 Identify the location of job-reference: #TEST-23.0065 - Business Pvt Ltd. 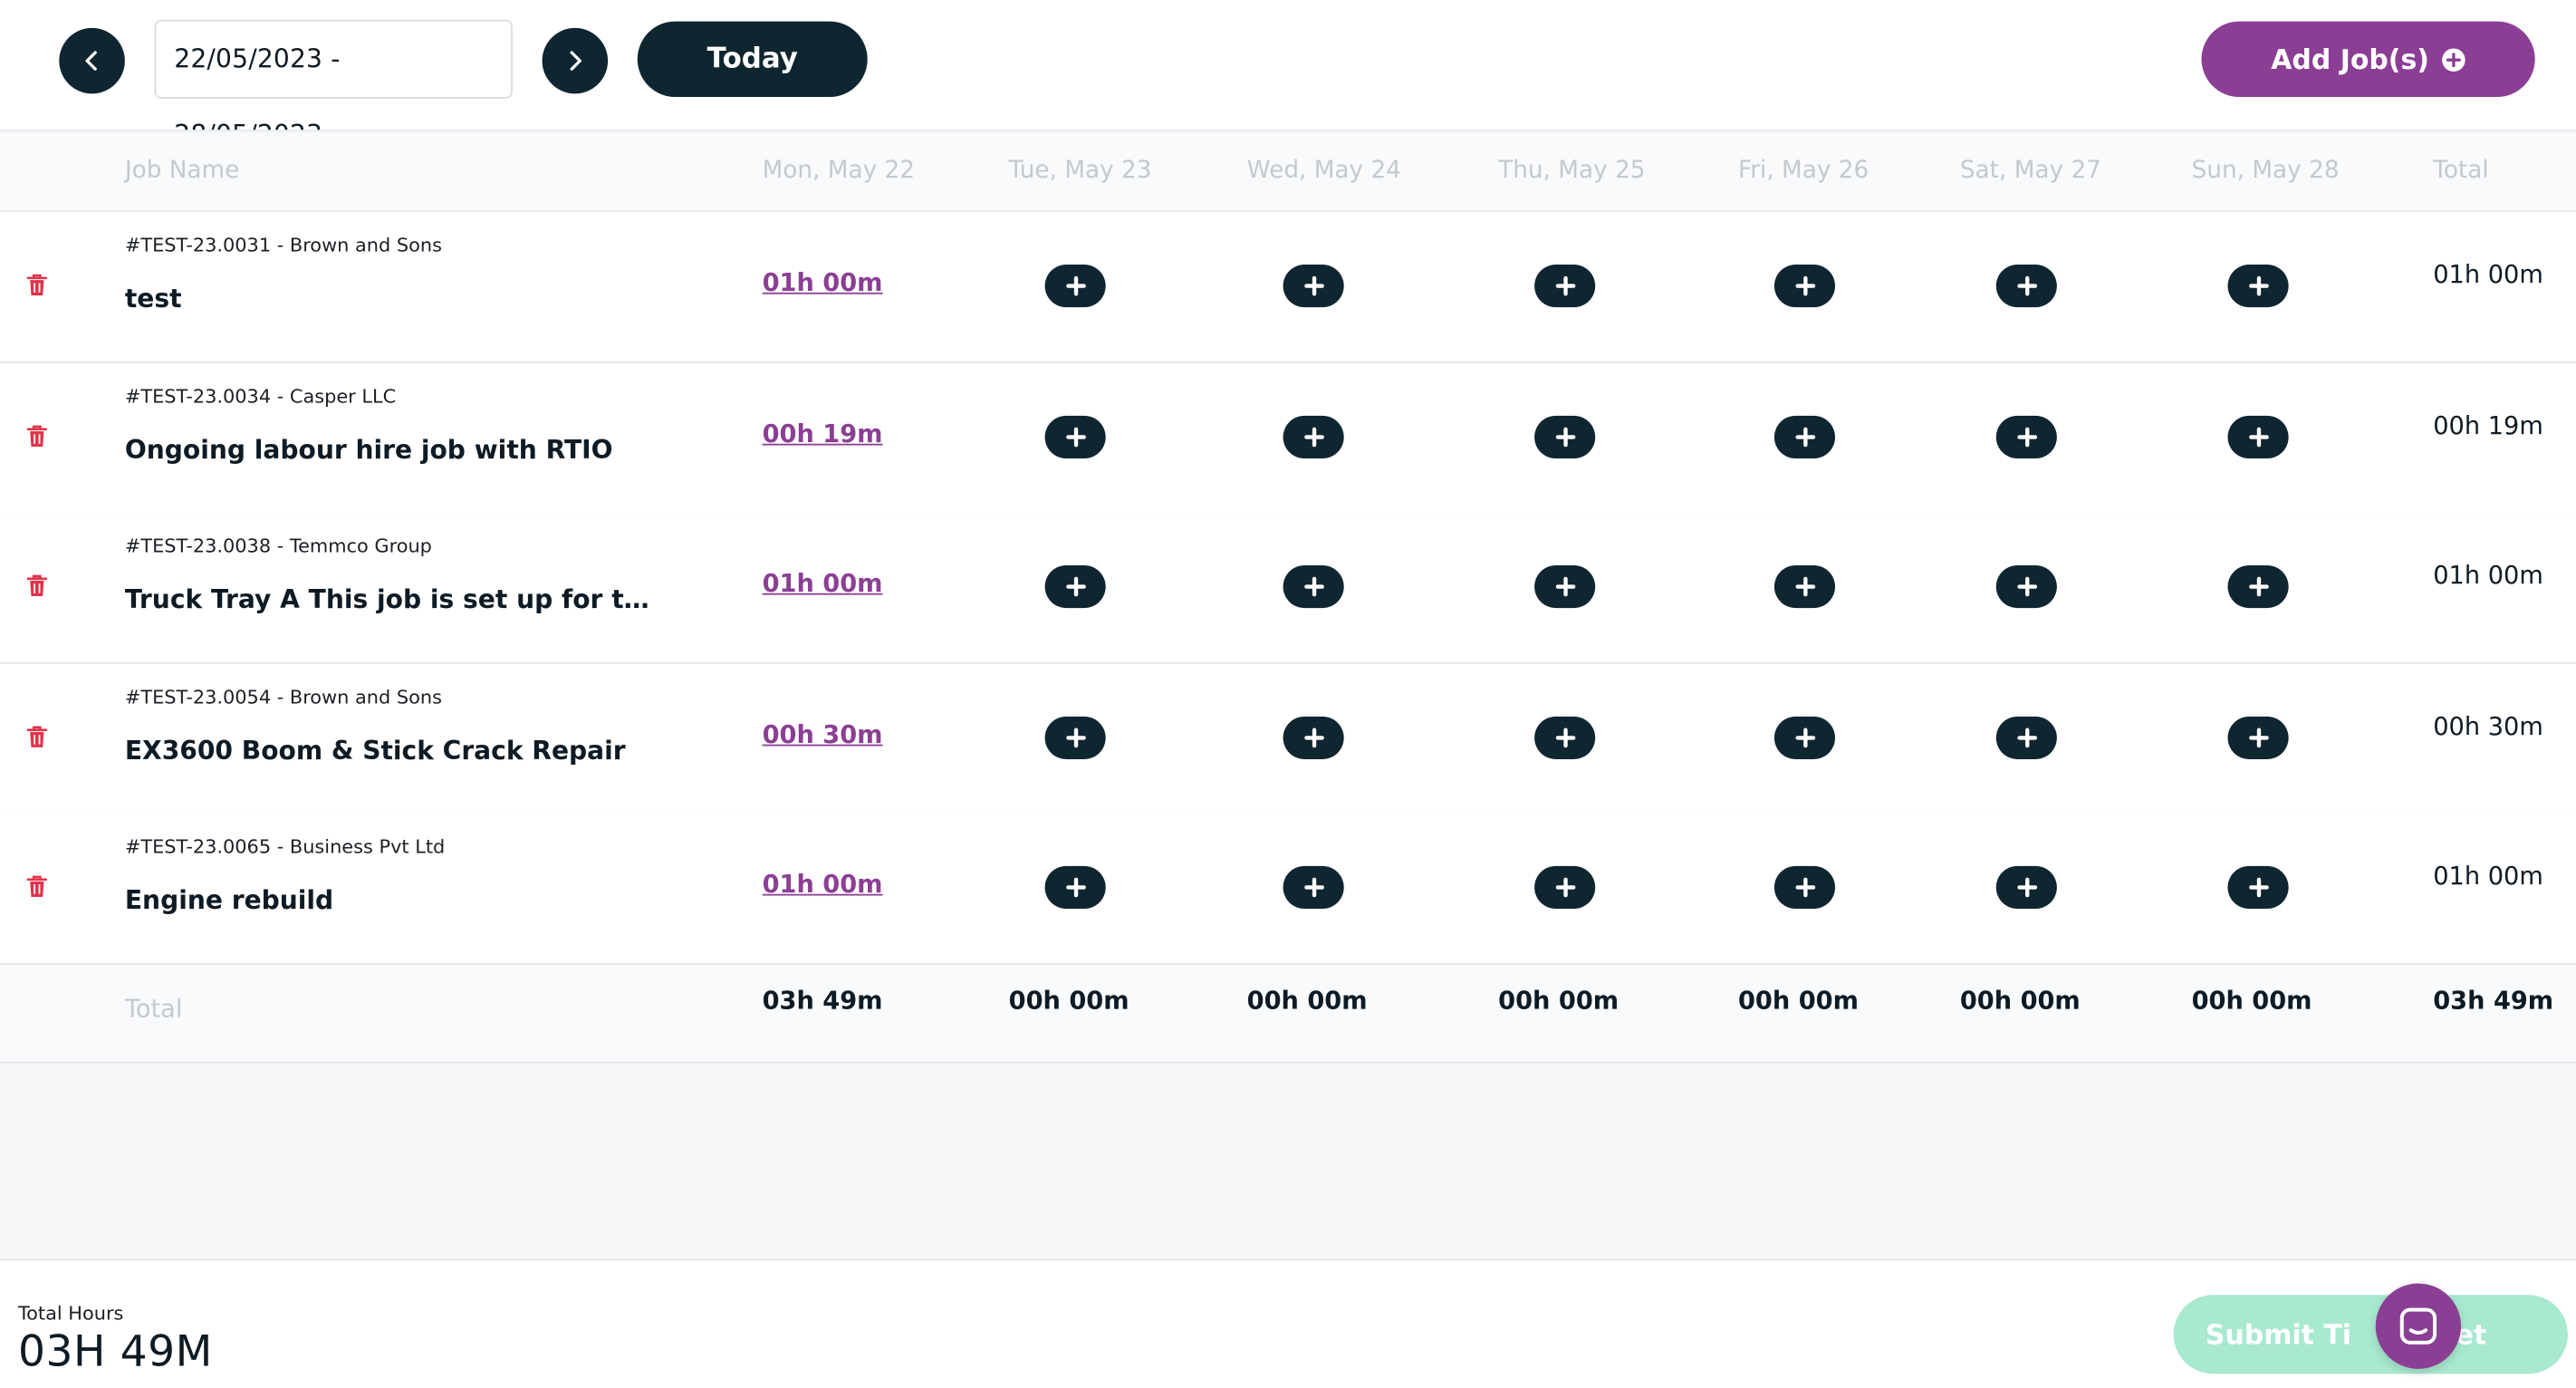
(285, 847).